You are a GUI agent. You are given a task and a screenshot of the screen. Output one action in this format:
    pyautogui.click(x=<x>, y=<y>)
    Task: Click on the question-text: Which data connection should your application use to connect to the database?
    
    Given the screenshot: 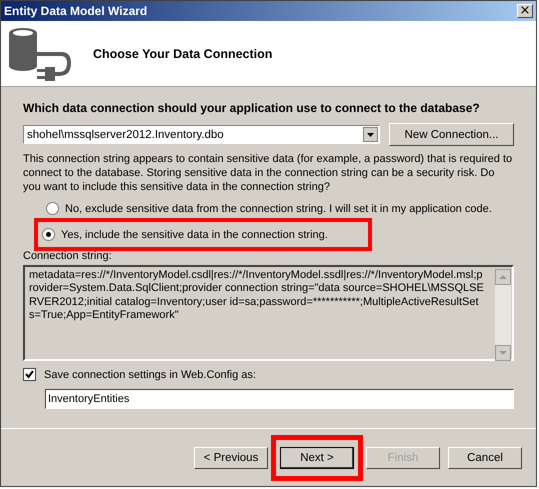 What is the action you would take?
    pyautogui.click(x=252, y=108)
    